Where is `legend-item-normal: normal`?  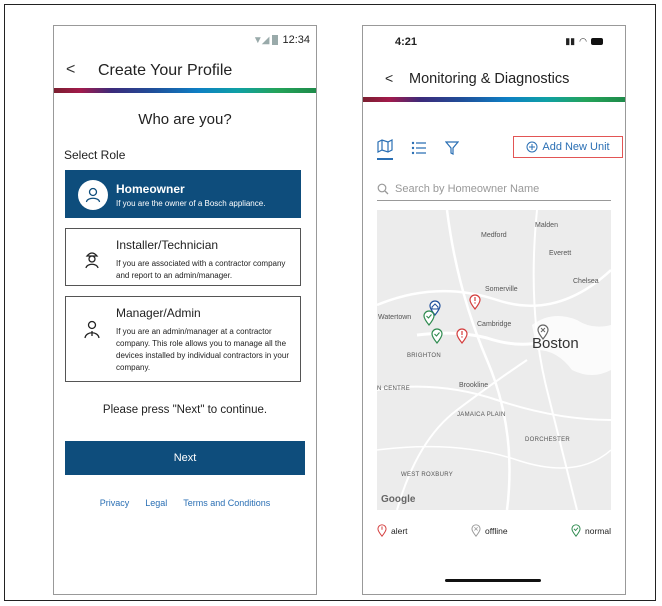
legend-item-normal: normal is located at coordinates (591, 530).